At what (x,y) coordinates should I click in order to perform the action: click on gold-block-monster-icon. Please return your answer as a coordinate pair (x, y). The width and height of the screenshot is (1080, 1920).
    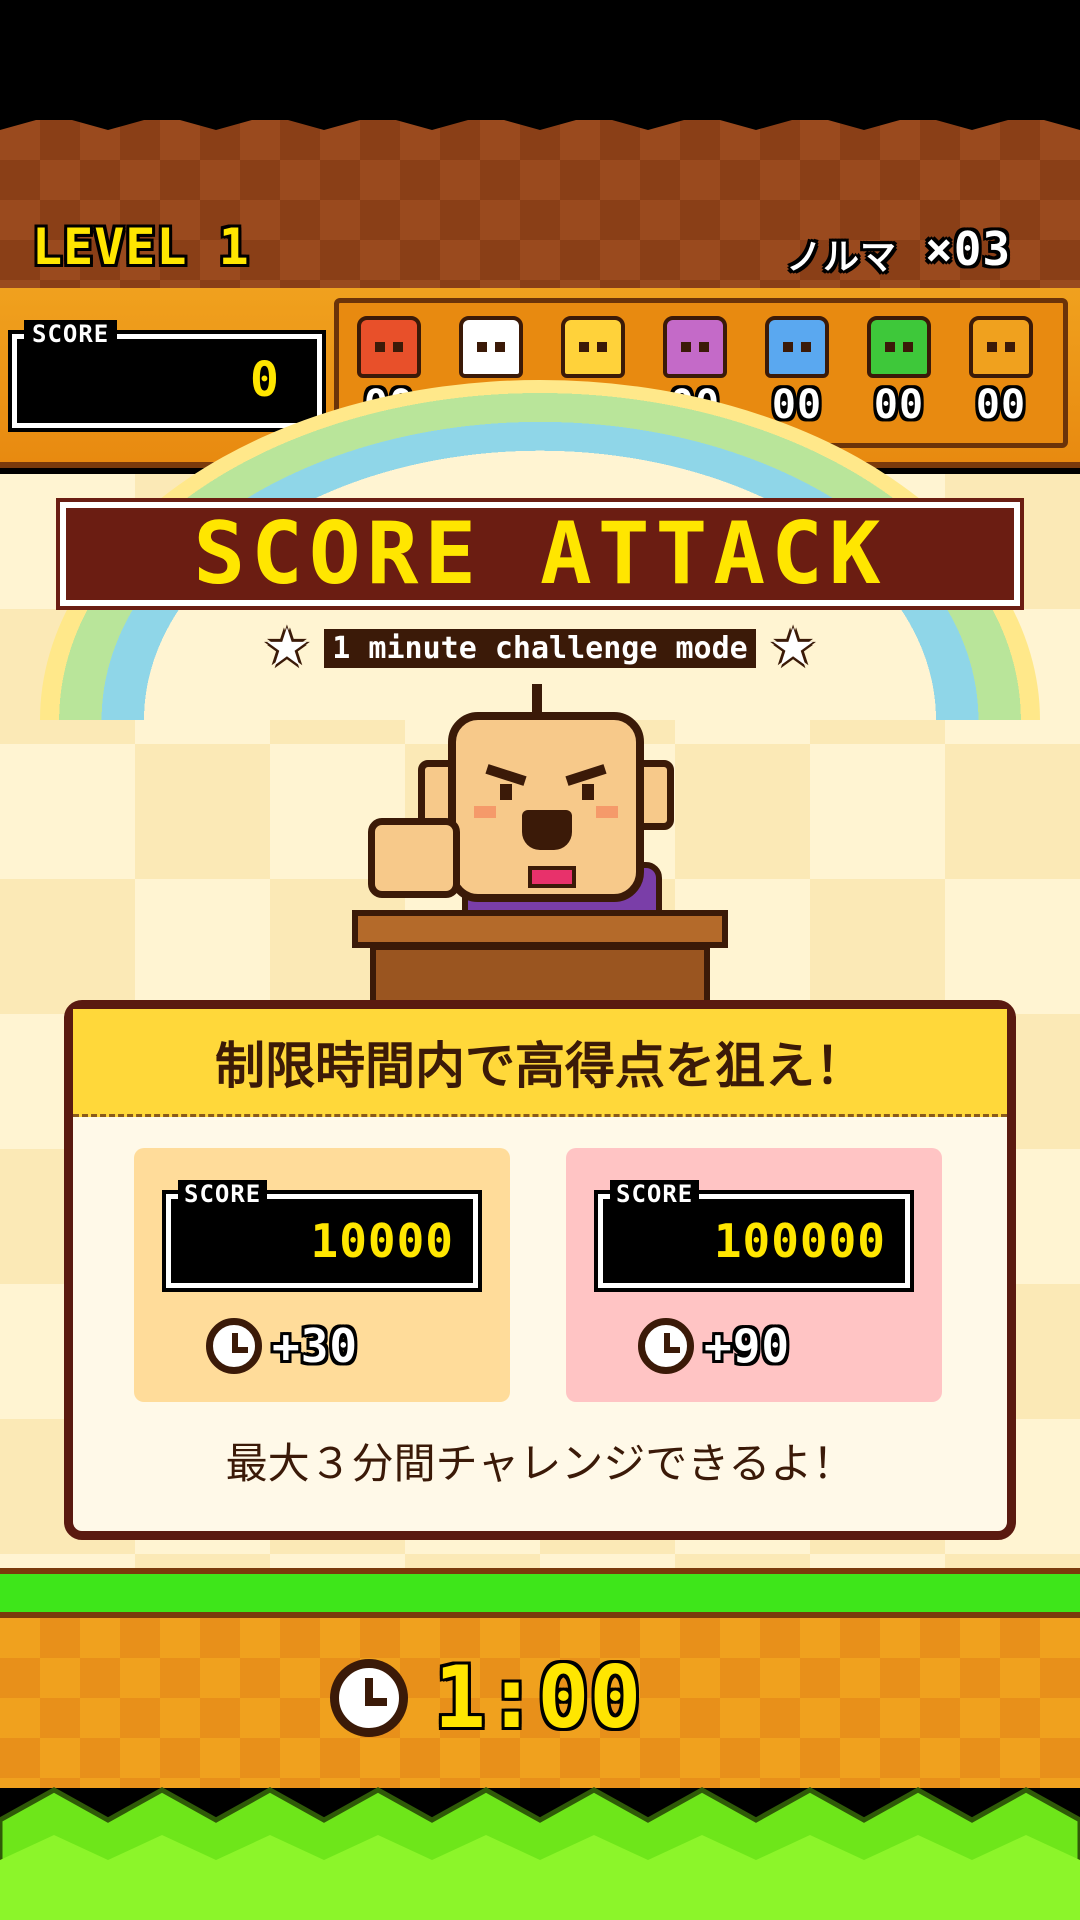
    Looking at the image, I should click on (1001, 347).